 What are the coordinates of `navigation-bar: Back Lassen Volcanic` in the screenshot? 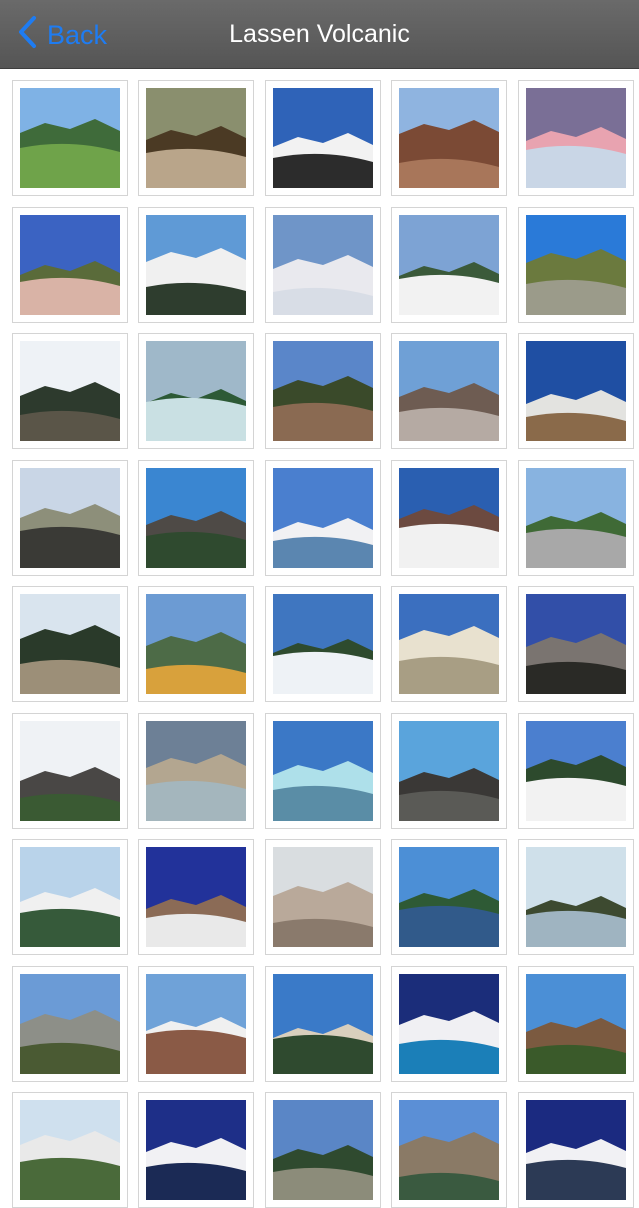 It's located at (319, 34).